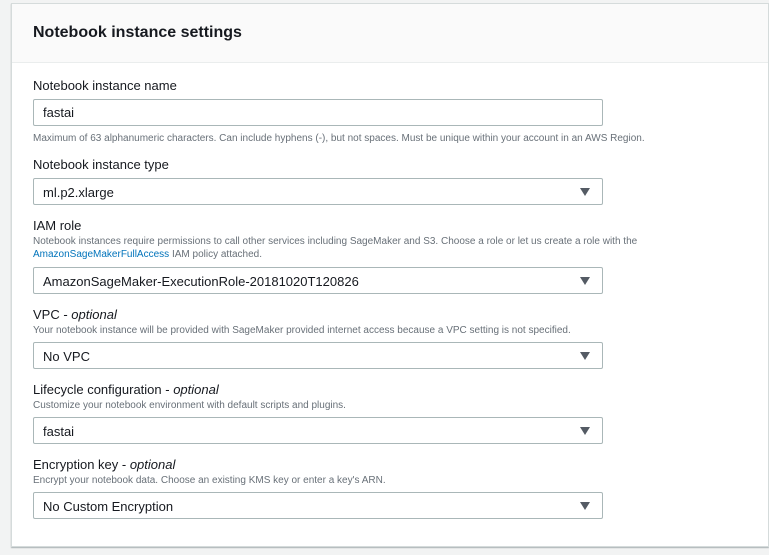 The image size is (769, 555). What do you see at coordinates (97, 389) in the screenshot?
I see `lifecycle-label-text: Lifecycle configuration` at bounding box center [97, 389].